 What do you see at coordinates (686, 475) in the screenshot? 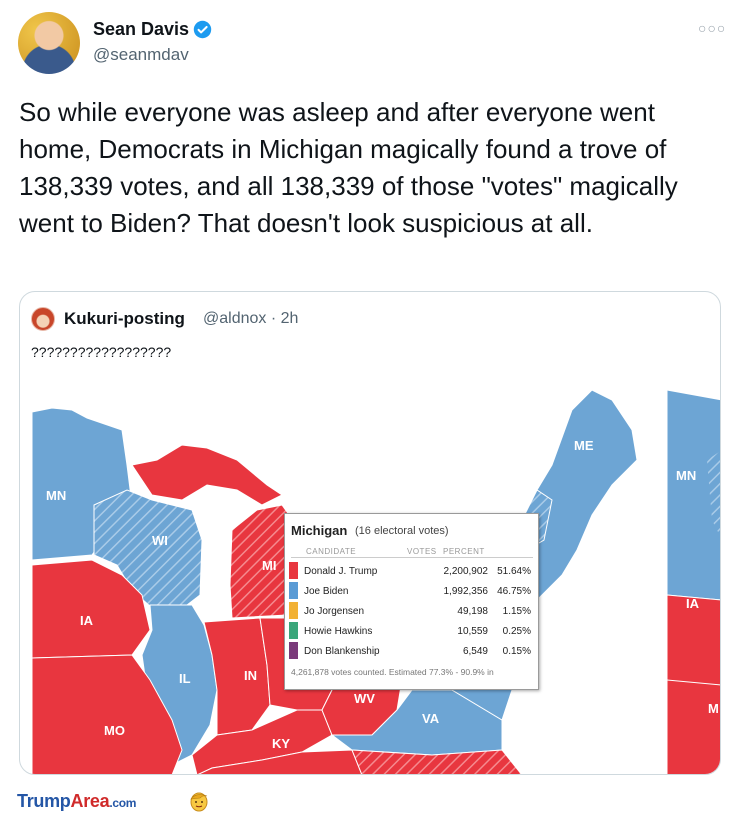
I see `label-inset-mn: MN` at bounding box center [686, 475].